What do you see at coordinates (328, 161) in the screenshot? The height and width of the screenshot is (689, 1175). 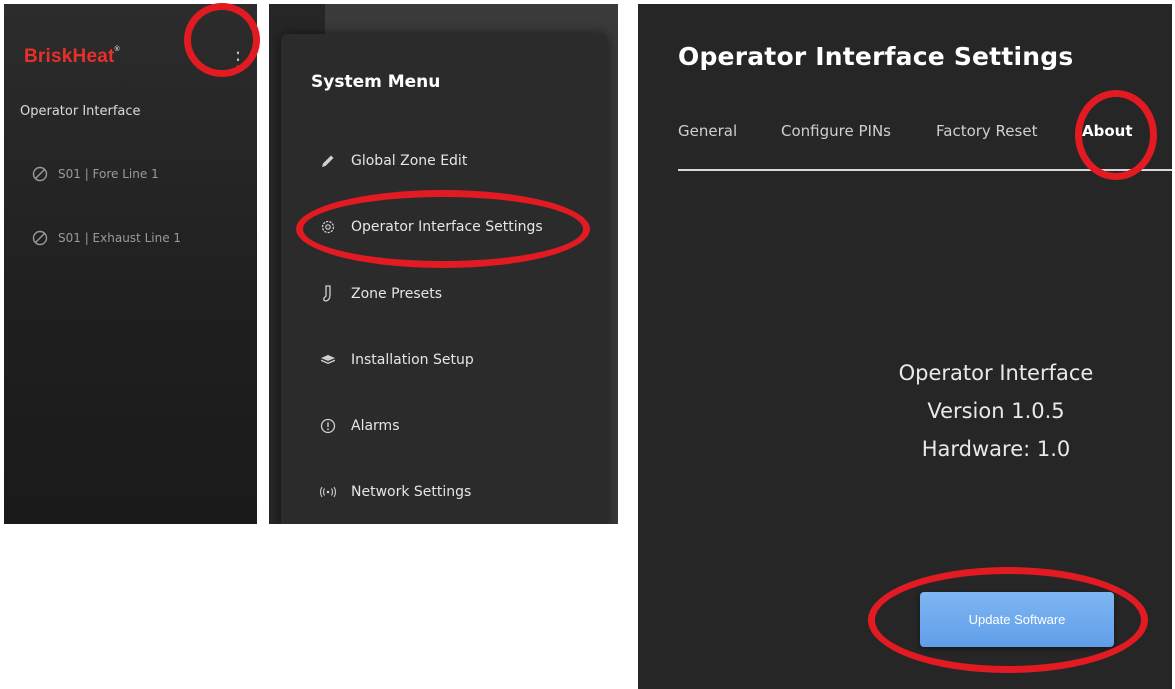 I see `pencil-icon` at bounding box center [328, 161].